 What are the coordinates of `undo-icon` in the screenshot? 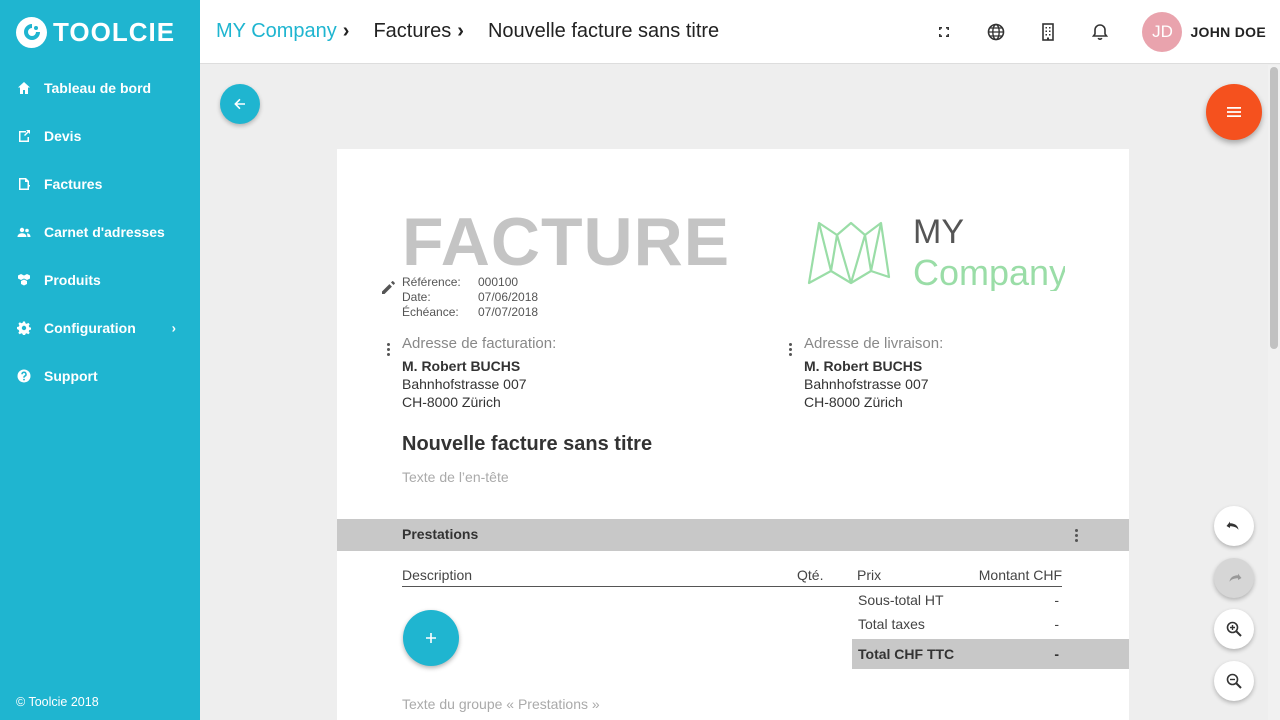 It's located at (1232, 525).